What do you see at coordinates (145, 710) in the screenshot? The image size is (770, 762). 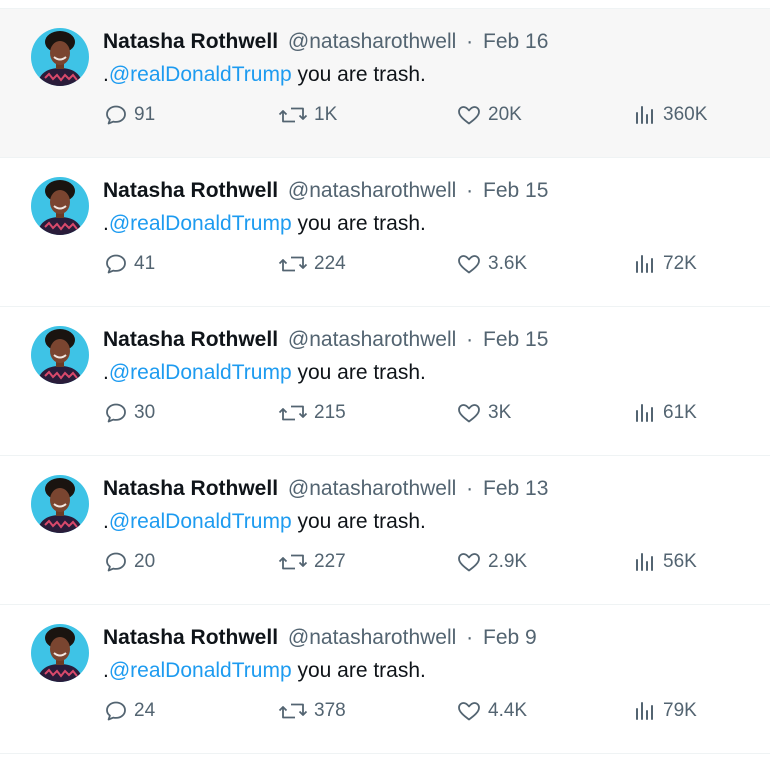 I see `reply-count: 24` at bounding box center [145, 710].